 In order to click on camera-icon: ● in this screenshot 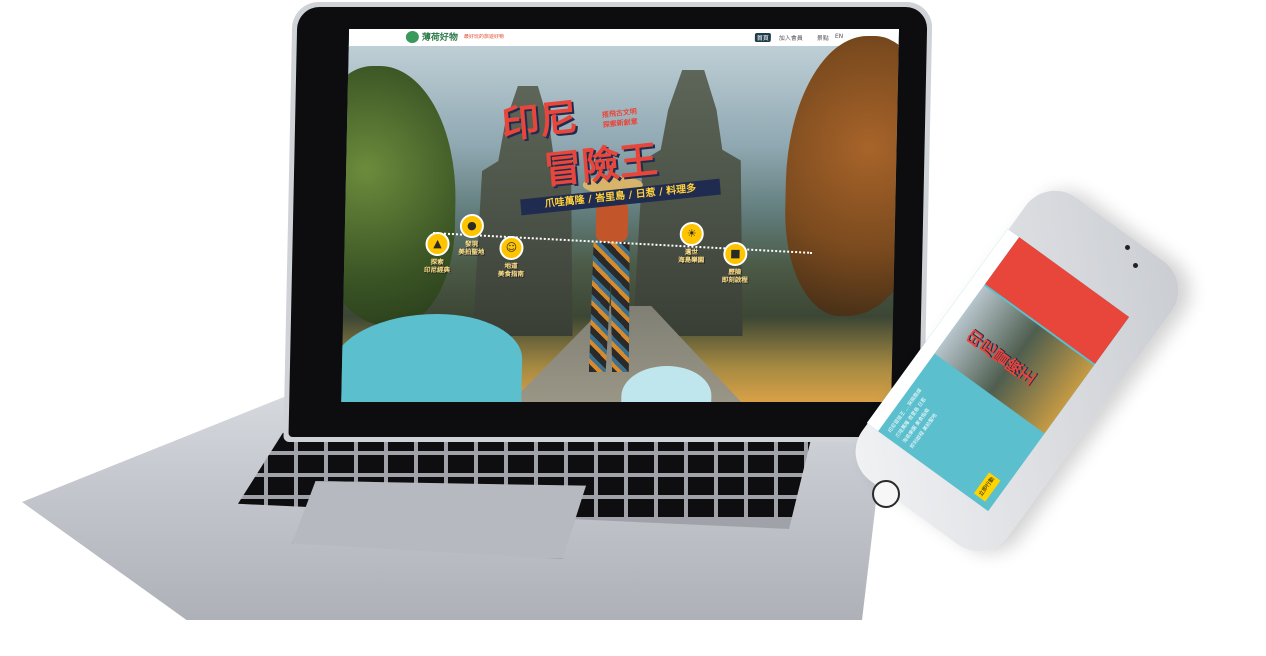, I will do `click(472, 226)`.